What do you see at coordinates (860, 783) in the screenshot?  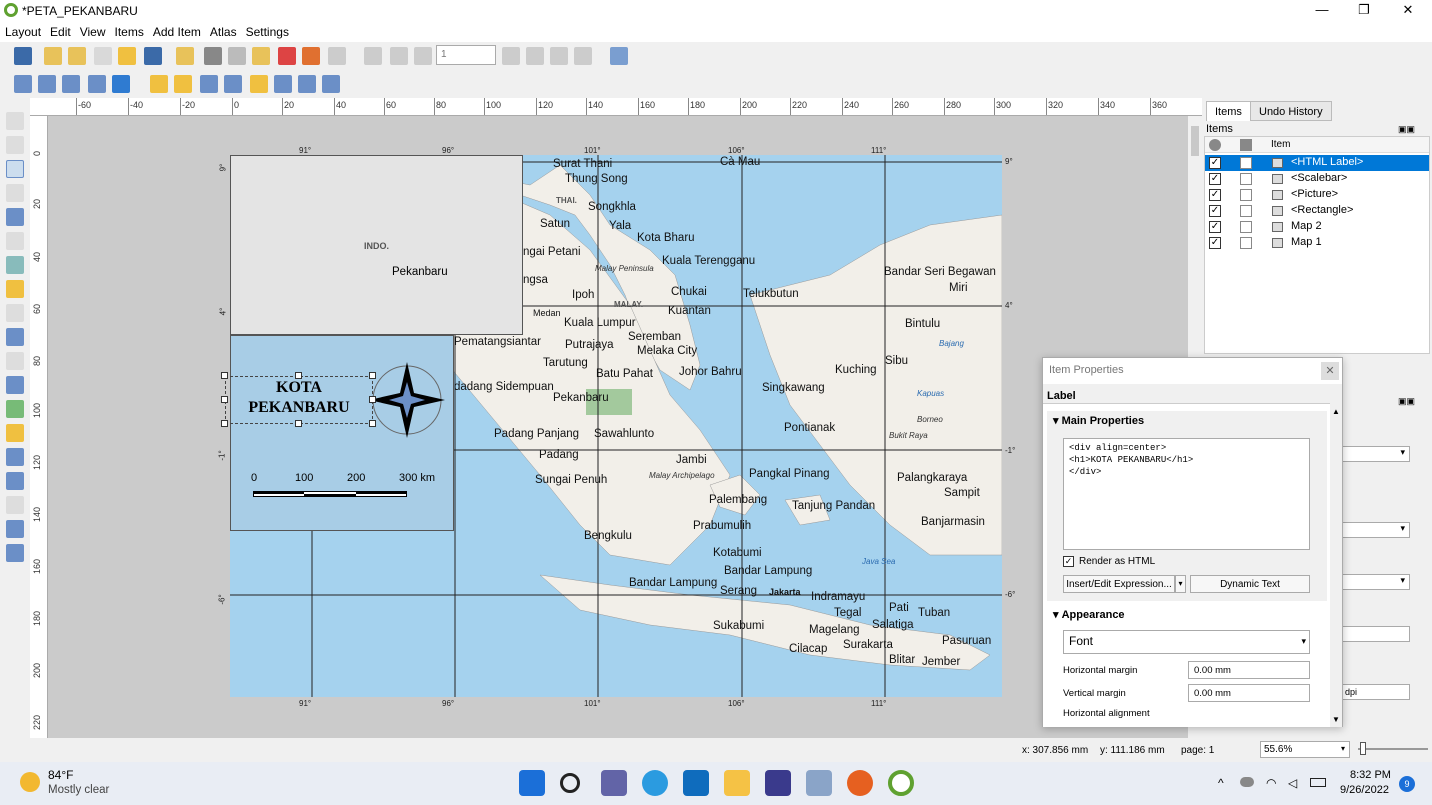 I see `firefox-icon` at bounding box center [860, 783].